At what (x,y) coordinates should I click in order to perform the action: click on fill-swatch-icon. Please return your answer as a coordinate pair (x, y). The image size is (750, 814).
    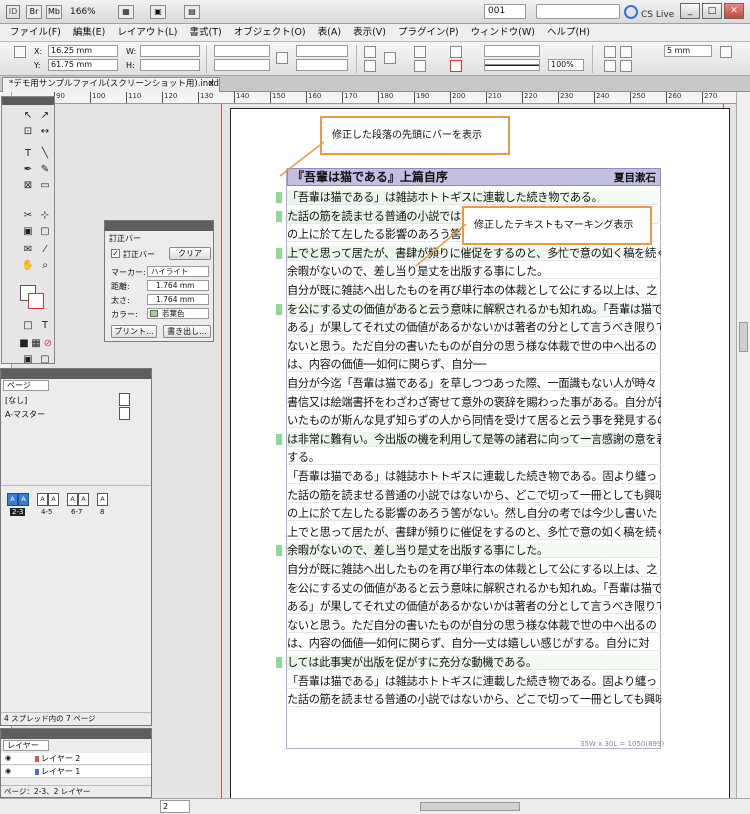
    Looking at the image, I should click on (456, 52).